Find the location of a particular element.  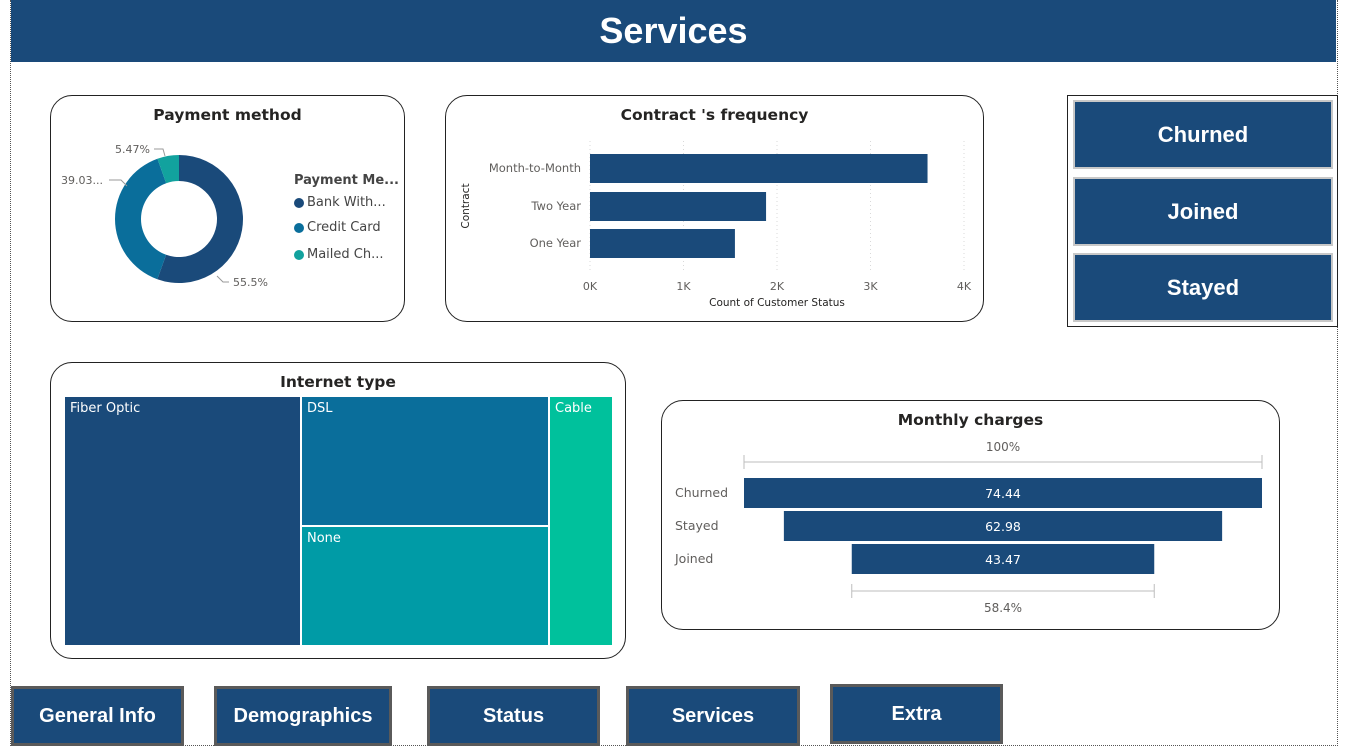

y-tick-label: Month-to-Month is located at coordinates (535, 168).